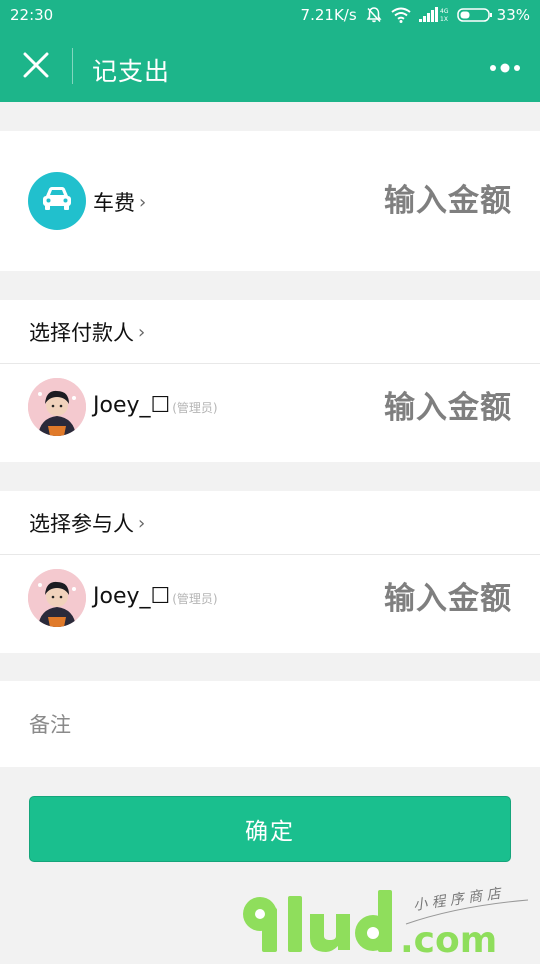 The image size is (540, 964). Describe the element at coordinates (270, 523) in the screenshot. I see `select-participant-row: 选择参与人 ›` at that location.